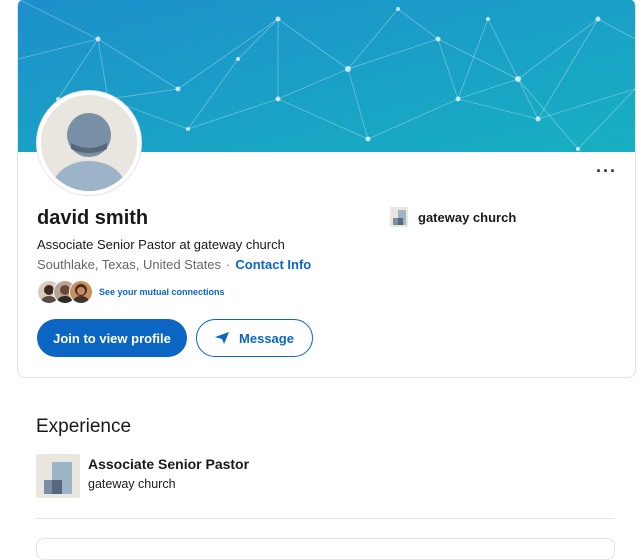  What do you see at coordinates (84, 426) in the screenshot?
I see `experience-heading: Experience` at bounding box center [84, 426].